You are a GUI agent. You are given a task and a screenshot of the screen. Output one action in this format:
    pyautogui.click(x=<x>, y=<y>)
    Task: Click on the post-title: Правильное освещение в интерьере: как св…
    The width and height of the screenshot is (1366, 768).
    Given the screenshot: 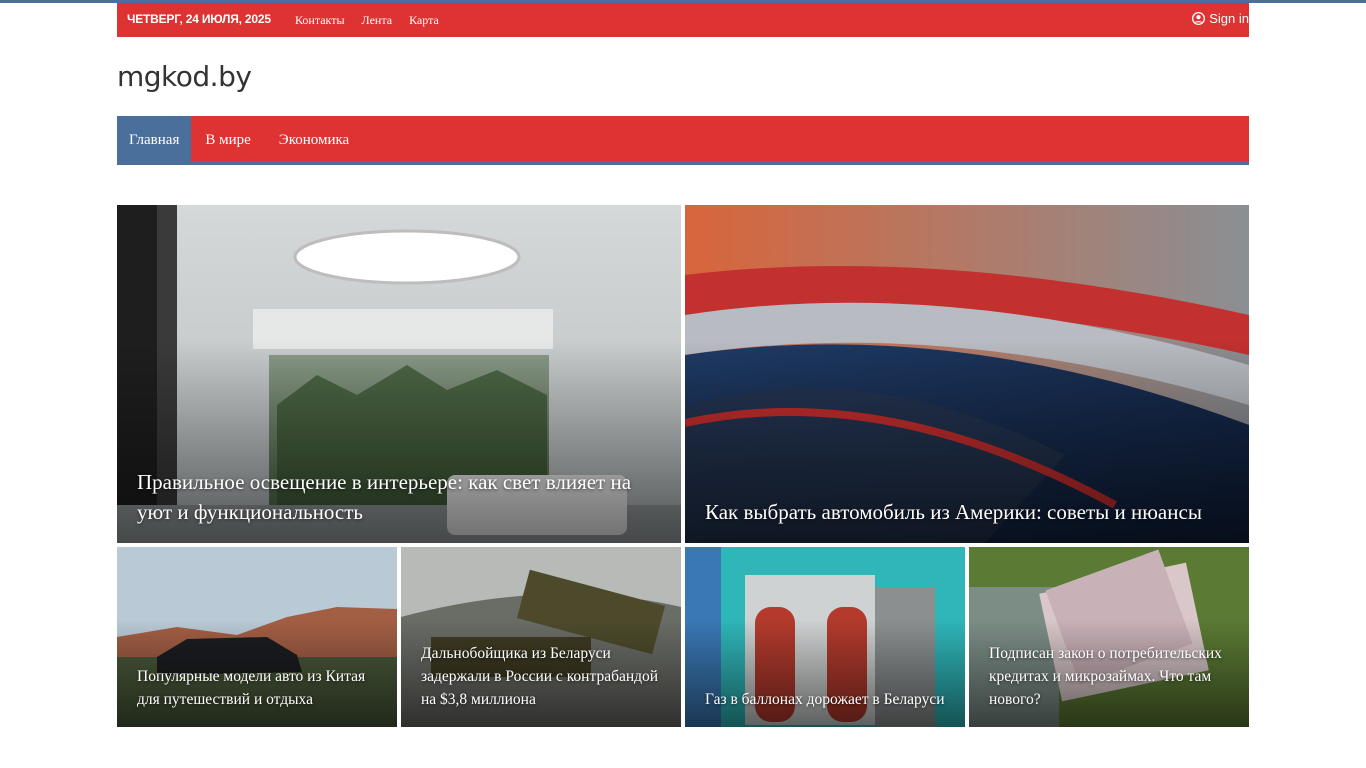 What is the action you would take?
    pyautogui.click(x=400, y=497)
    